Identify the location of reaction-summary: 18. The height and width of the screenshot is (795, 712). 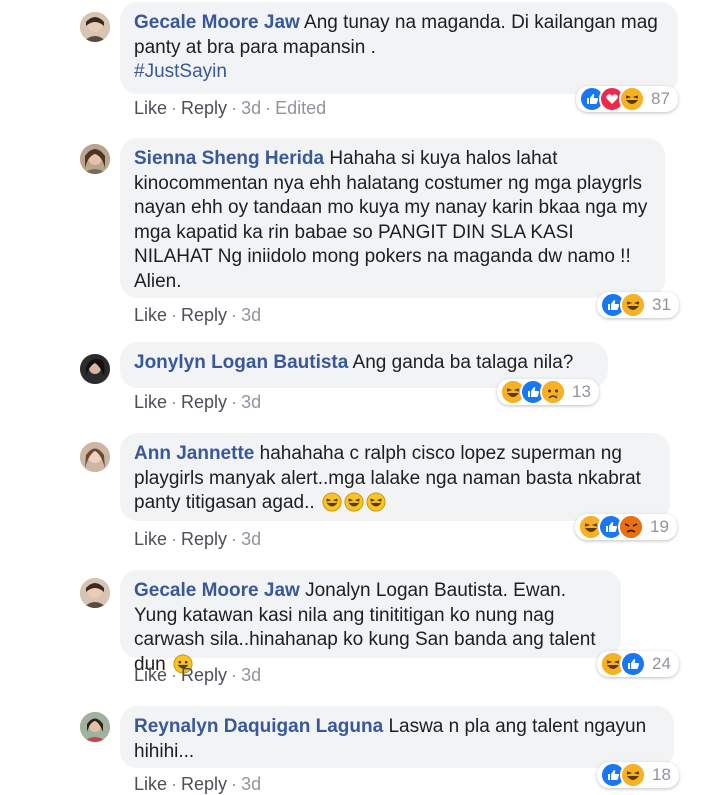
(638, 775).